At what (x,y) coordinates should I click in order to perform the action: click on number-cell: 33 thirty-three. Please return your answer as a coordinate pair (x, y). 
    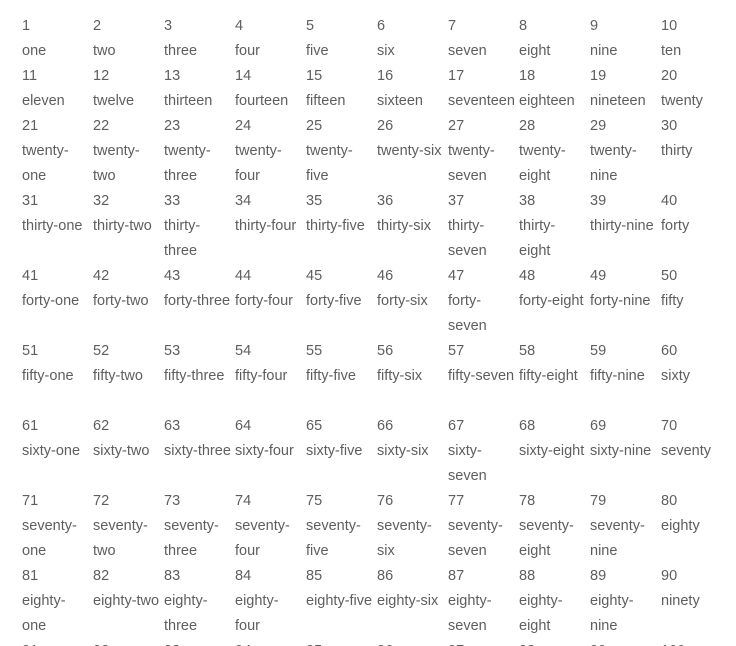
    Looking at the image, I should click on (199, 226).